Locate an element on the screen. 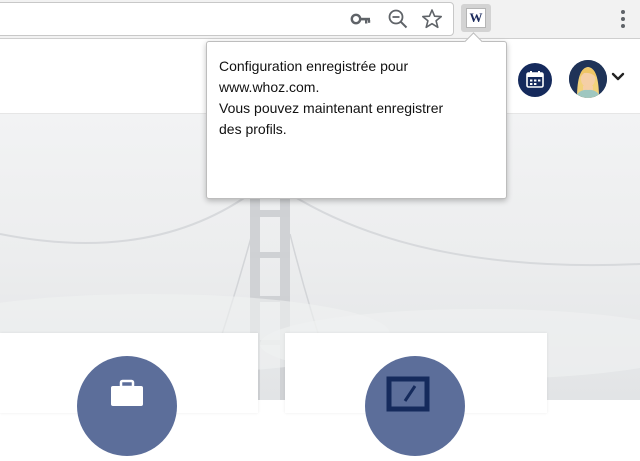  briefcase-circle is located at coordinates (127, 406).